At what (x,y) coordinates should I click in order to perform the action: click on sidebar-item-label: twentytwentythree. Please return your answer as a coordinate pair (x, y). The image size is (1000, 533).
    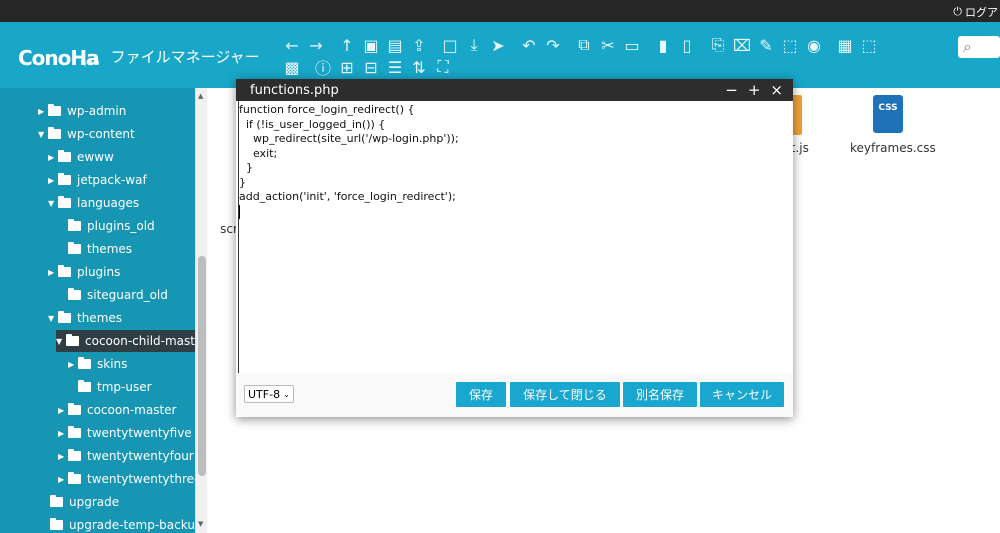
    Looking at the image, I should click on (141, 479).